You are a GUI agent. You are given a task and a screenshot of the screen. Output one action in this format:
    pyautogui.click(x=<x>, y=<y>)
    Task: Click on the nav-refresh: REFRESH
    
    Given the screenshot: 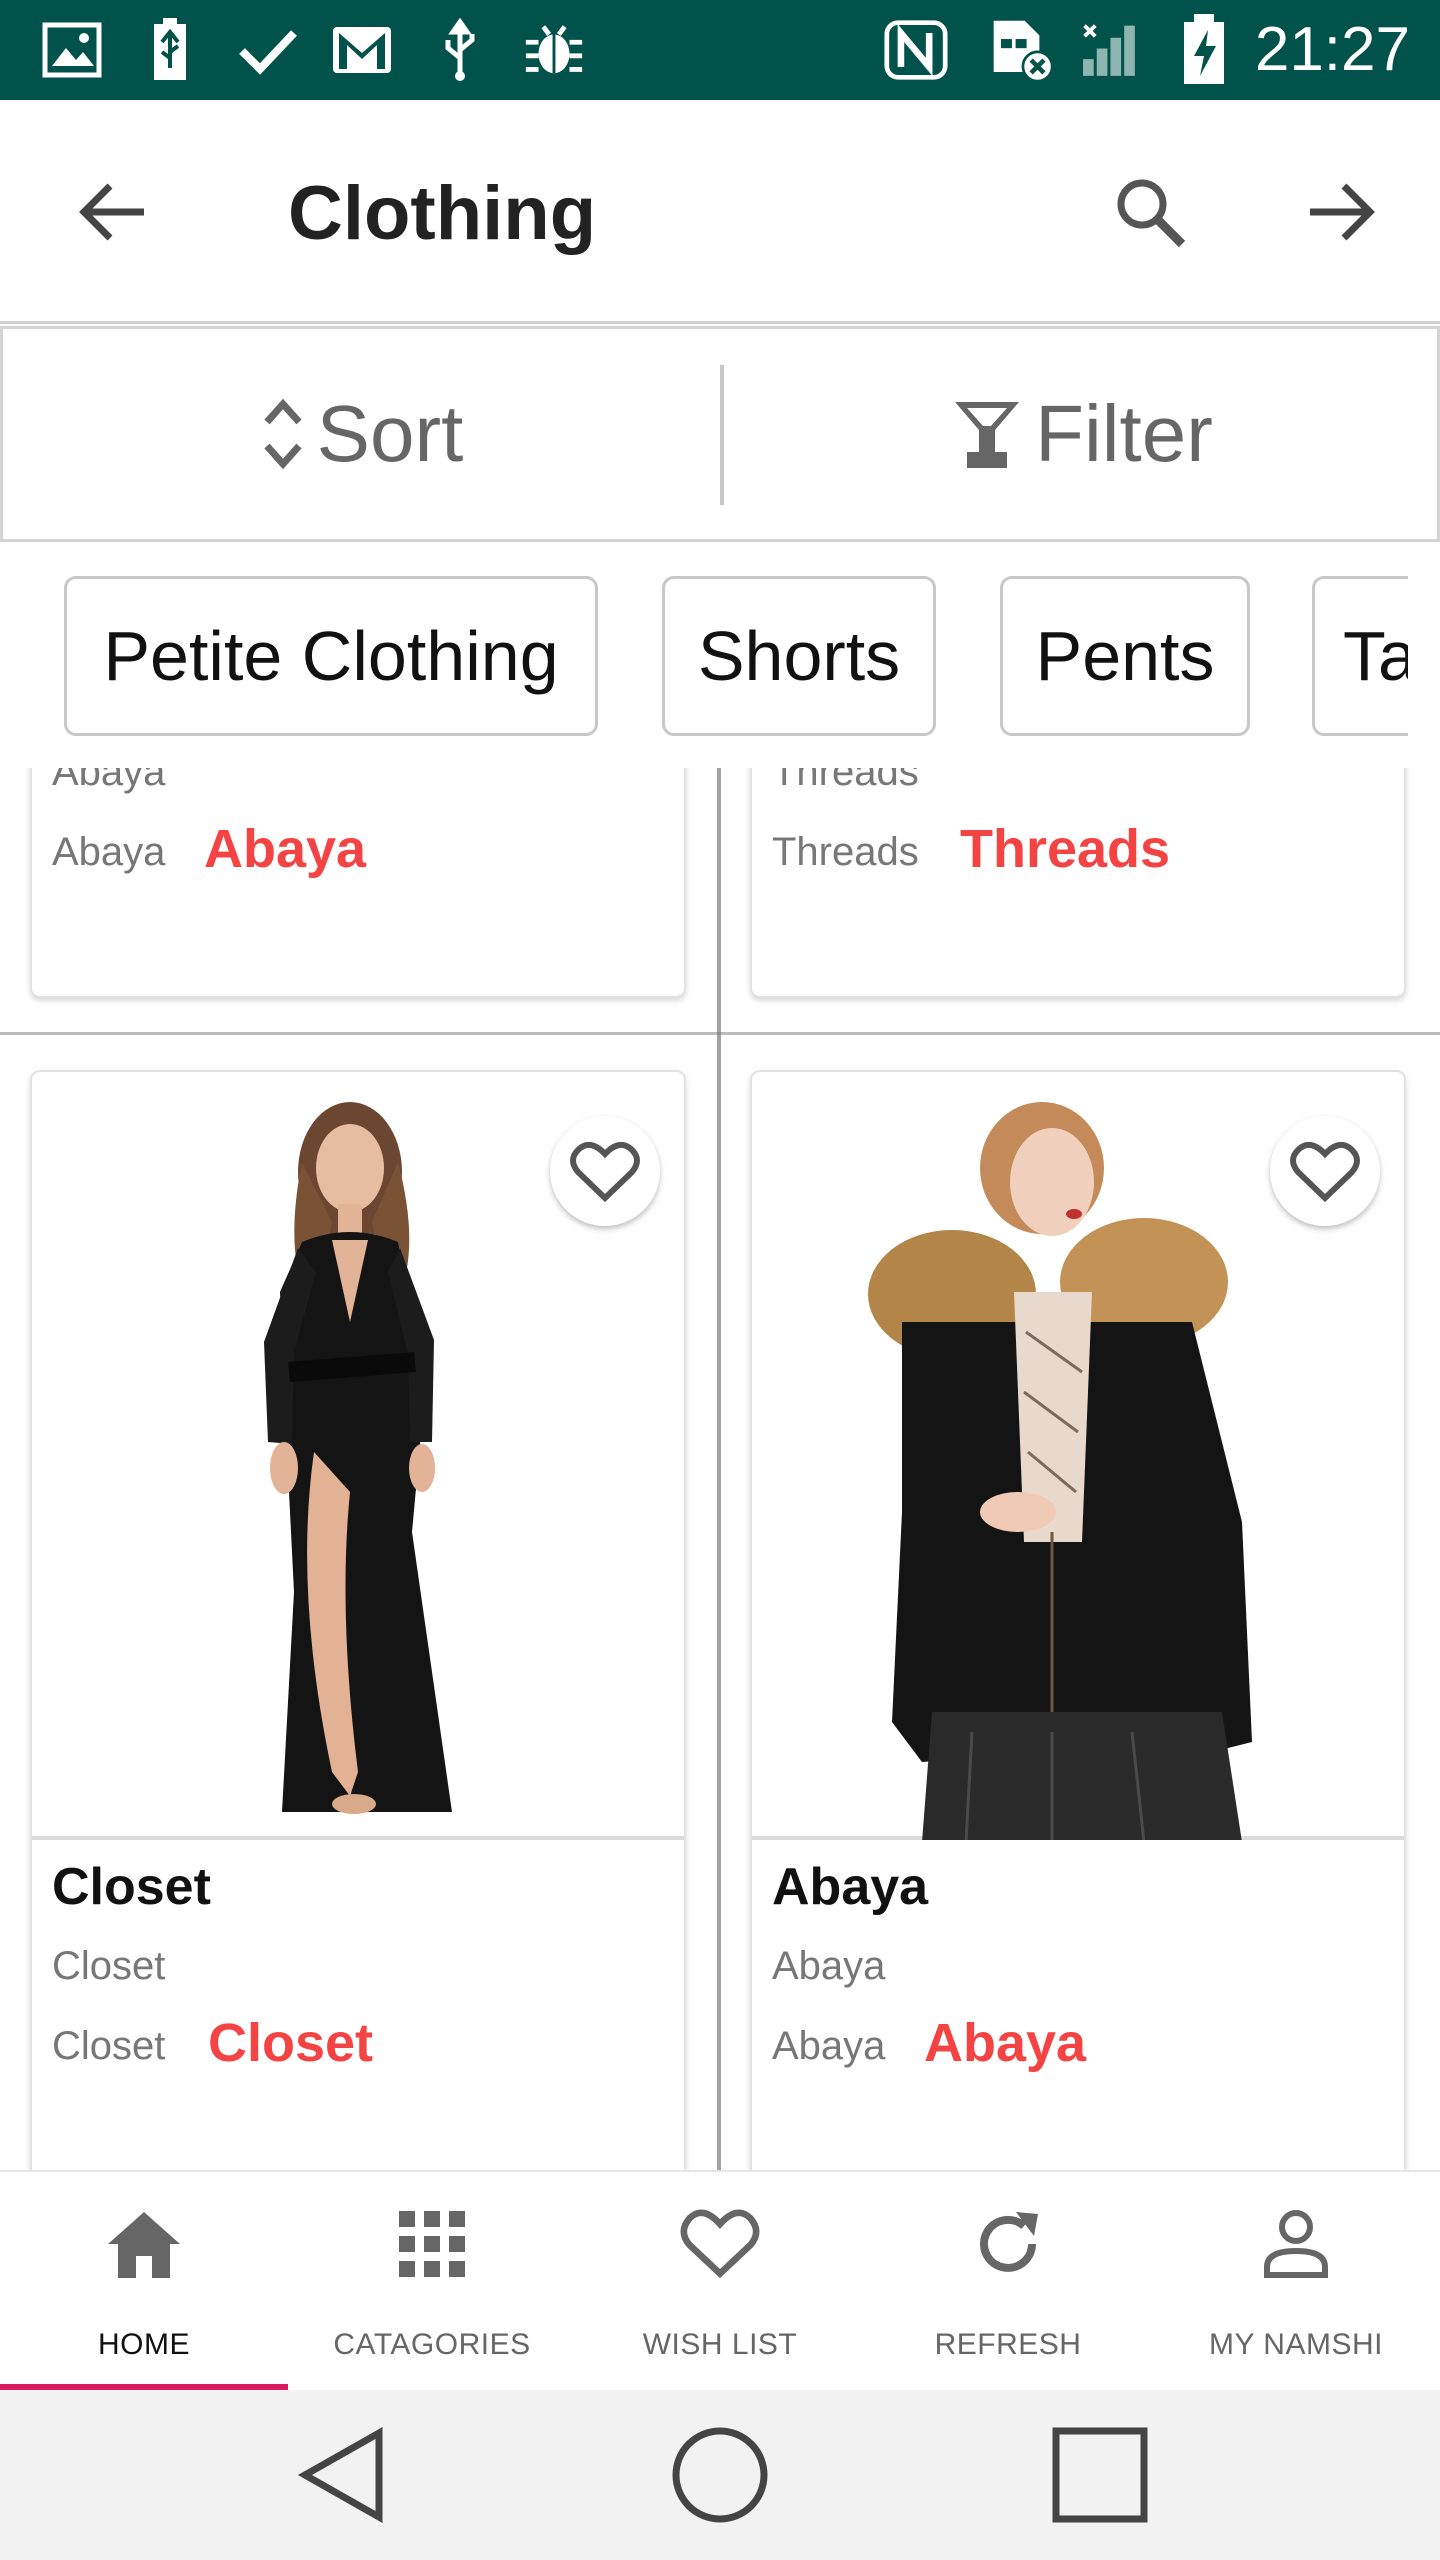 What is the action you would take?
    pyautogui.click(x=1008, y=2282)
    